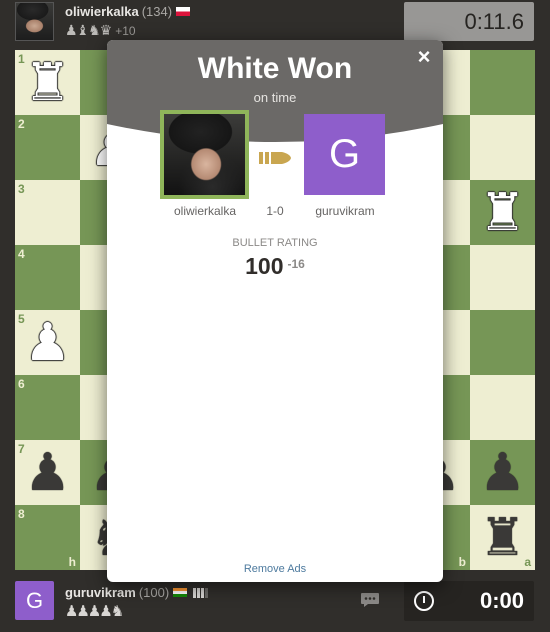 This screenshot has height=632, width=550. Describe the element at coordinates (344, 154) in the screenshot. I see `loser-avatar: G` at that location.